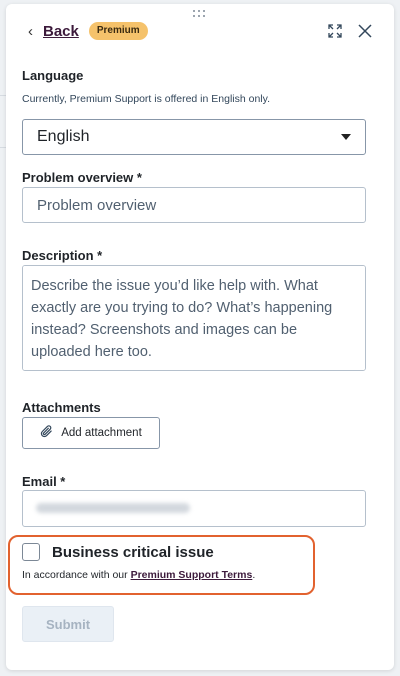 This screenshot has height=676, width=400. Describe the element at coordinates (30, 31) in the screenshot. I see `chevron-left-icon: ‹` at that location.